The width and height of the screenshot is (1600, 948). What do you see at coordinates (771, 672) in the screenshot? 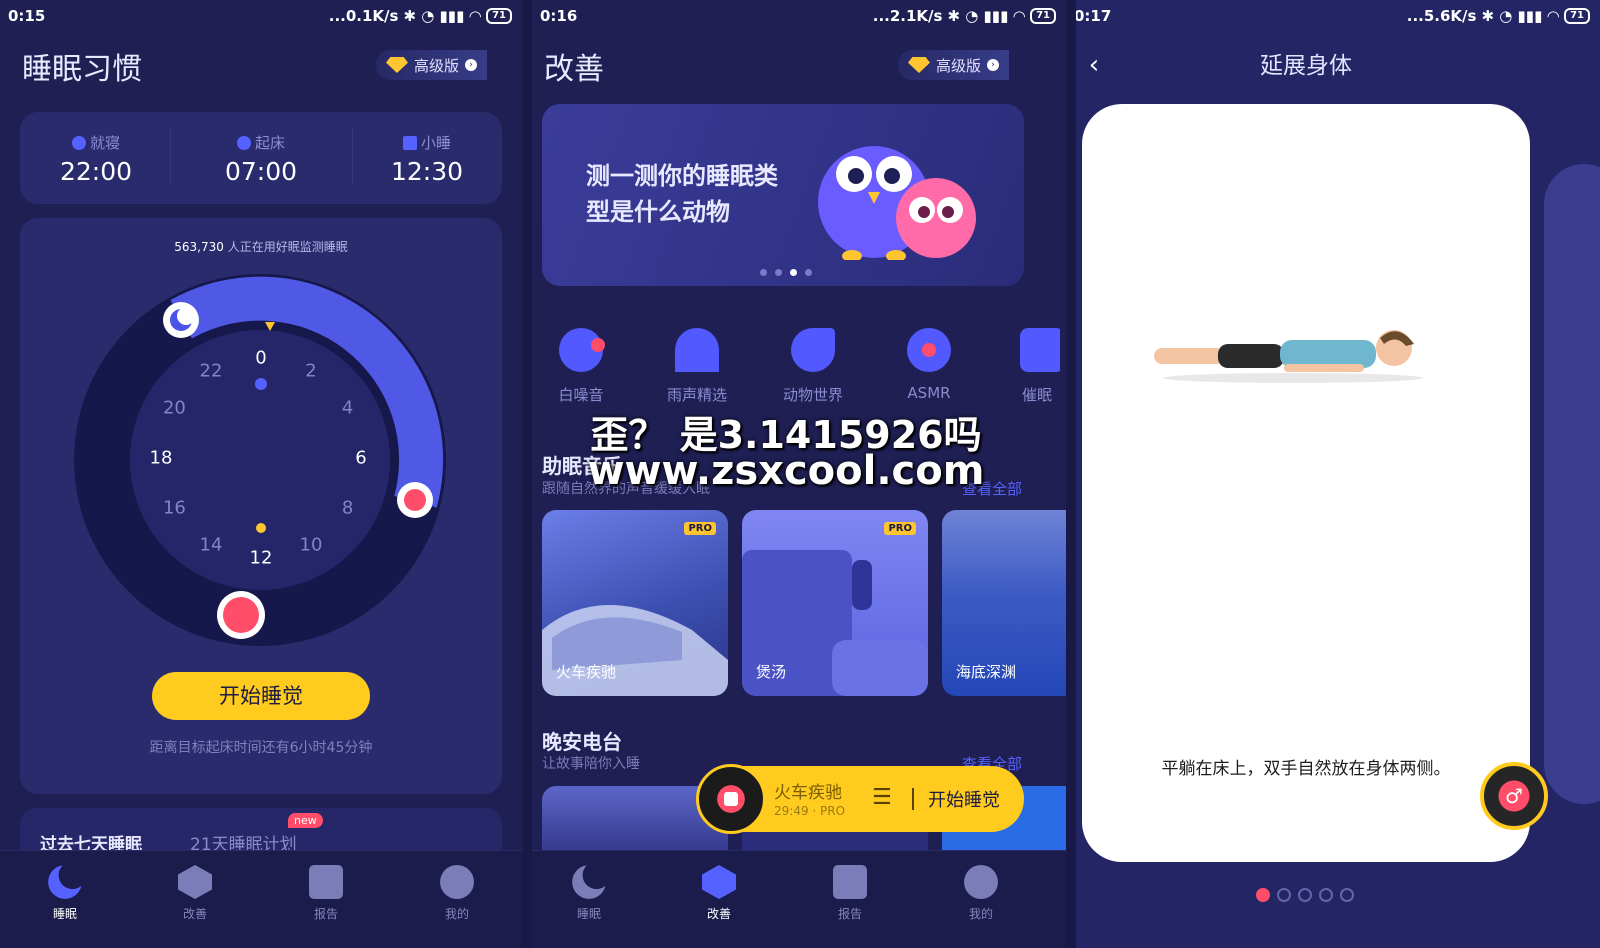
I see `music-card-title: 煲汤` at bounding box center [771, 672].